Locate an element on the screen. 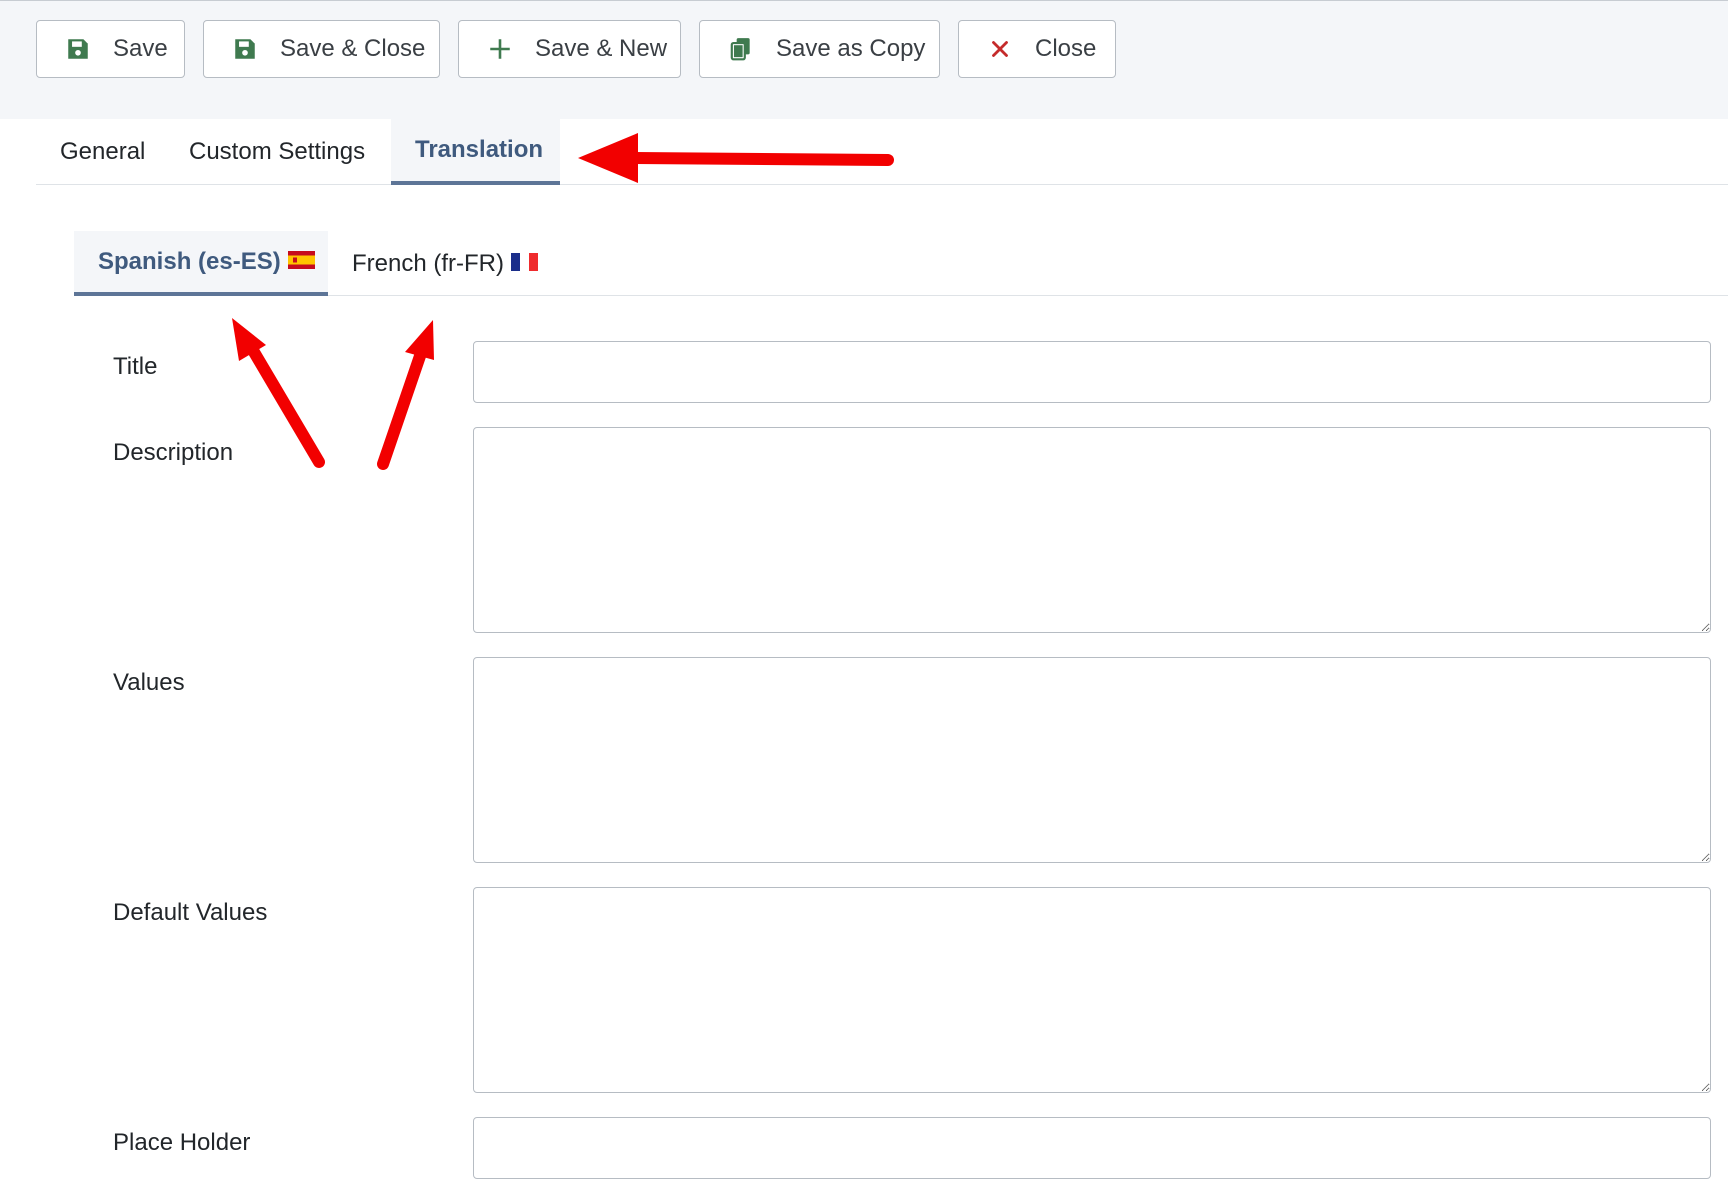 The width and height of the screenshot is (1728, 1196). close-button: Close is located at coordinates (1037, 49).